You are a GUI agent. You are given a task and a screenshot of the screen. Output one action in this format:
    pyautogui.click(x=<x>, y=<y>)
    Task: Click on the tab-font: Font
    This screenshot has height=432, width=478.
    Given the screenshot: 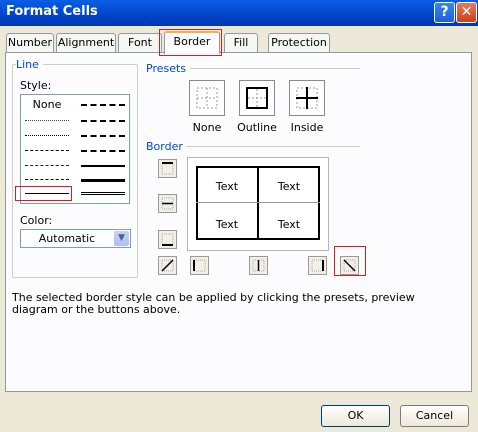 What is the action you would take?
    pyautogui.click(x=140, y=42)
    